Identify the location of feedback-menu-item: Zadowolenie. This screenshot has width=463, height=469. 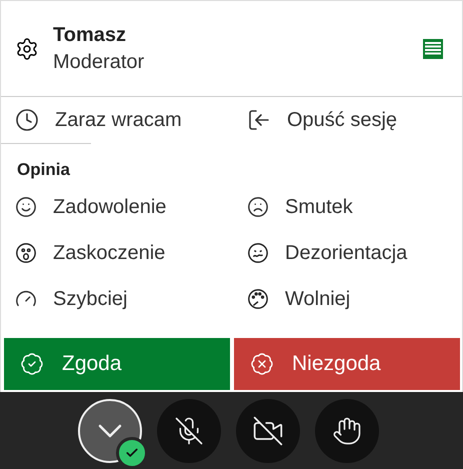
(131, 207).